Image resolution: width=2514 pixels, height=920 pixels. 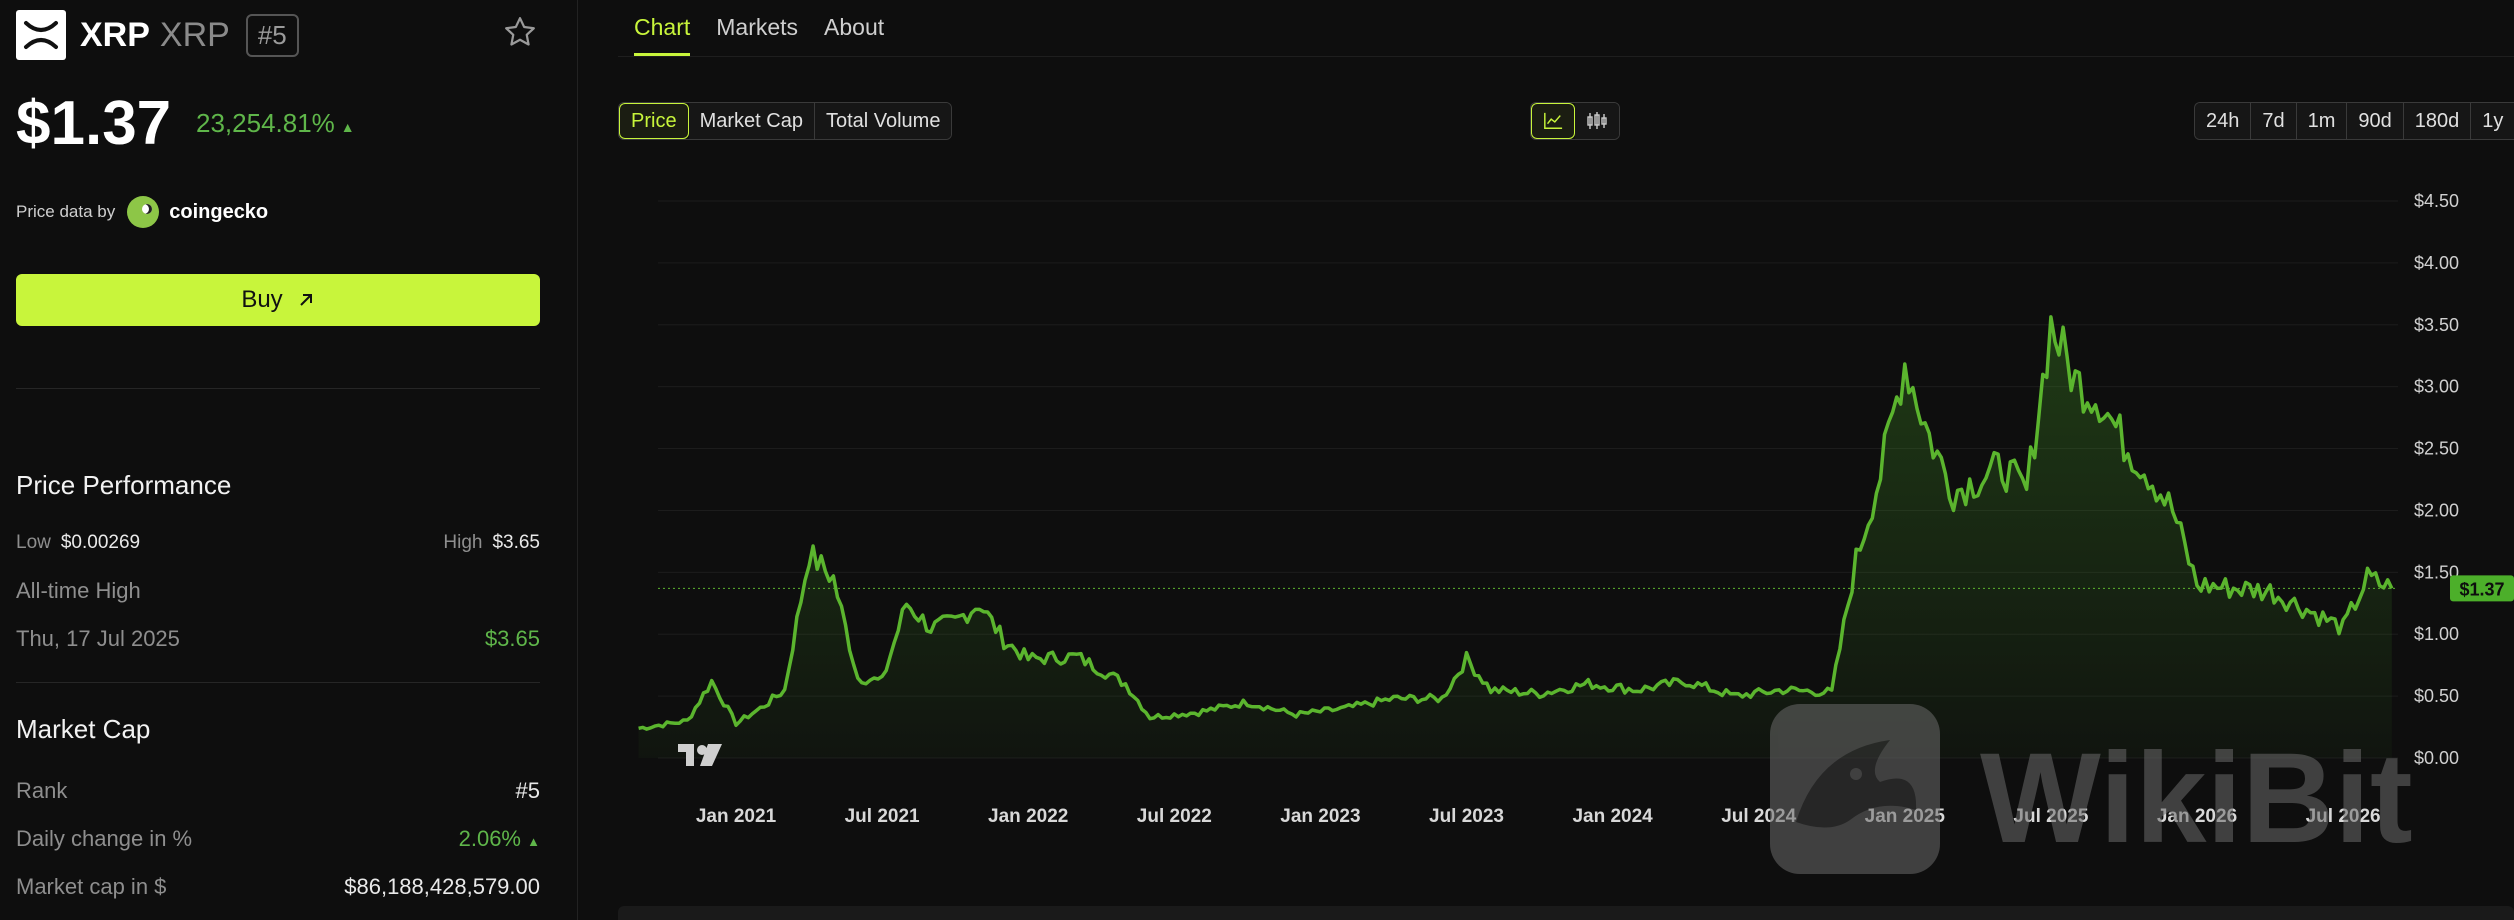 I want to click on bottom-panel, so click(x=1566, y=913).